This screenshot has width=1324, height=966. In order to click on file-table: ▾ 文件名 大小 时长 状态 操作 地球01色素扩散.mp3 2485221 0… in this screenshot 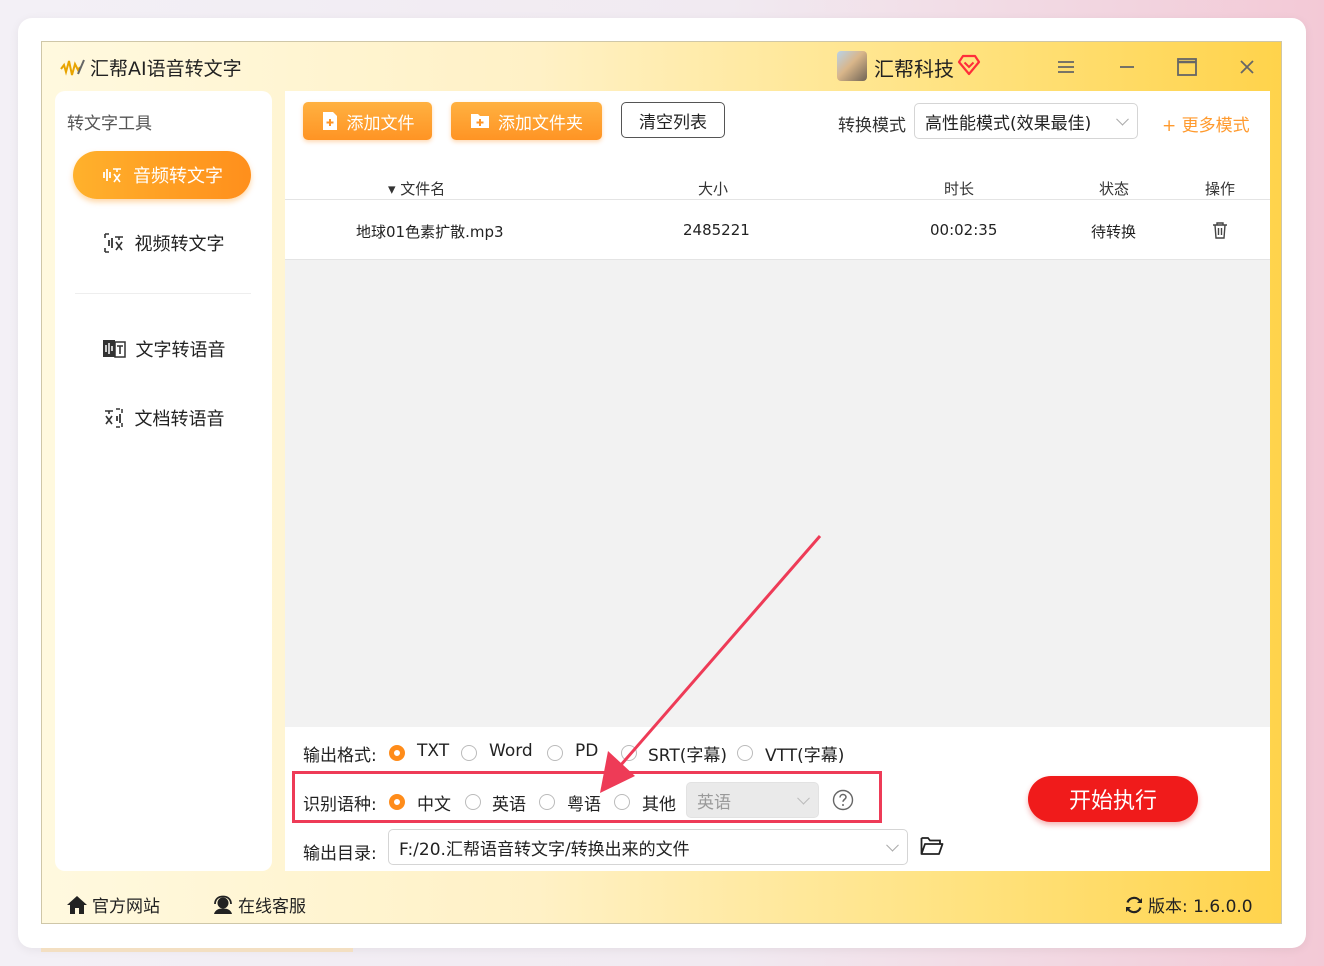, I will do `click(777, 205)`.